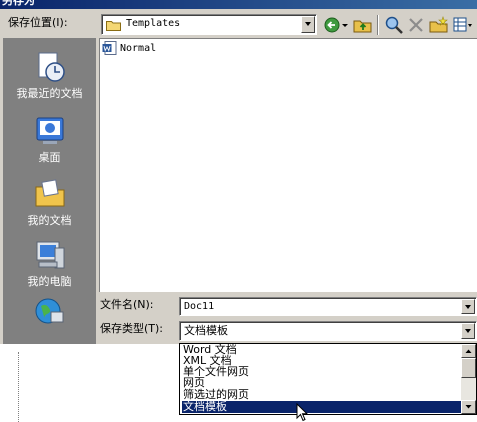 The height and width of the screenshot is (422, 477). Describe the element at coordinates (328, 379) in the screenshot. I see `filetype-dropdown-list: Word 文档 XML 文档 单个文件网页 网页 筛选过的网页 文档模板` at that location.